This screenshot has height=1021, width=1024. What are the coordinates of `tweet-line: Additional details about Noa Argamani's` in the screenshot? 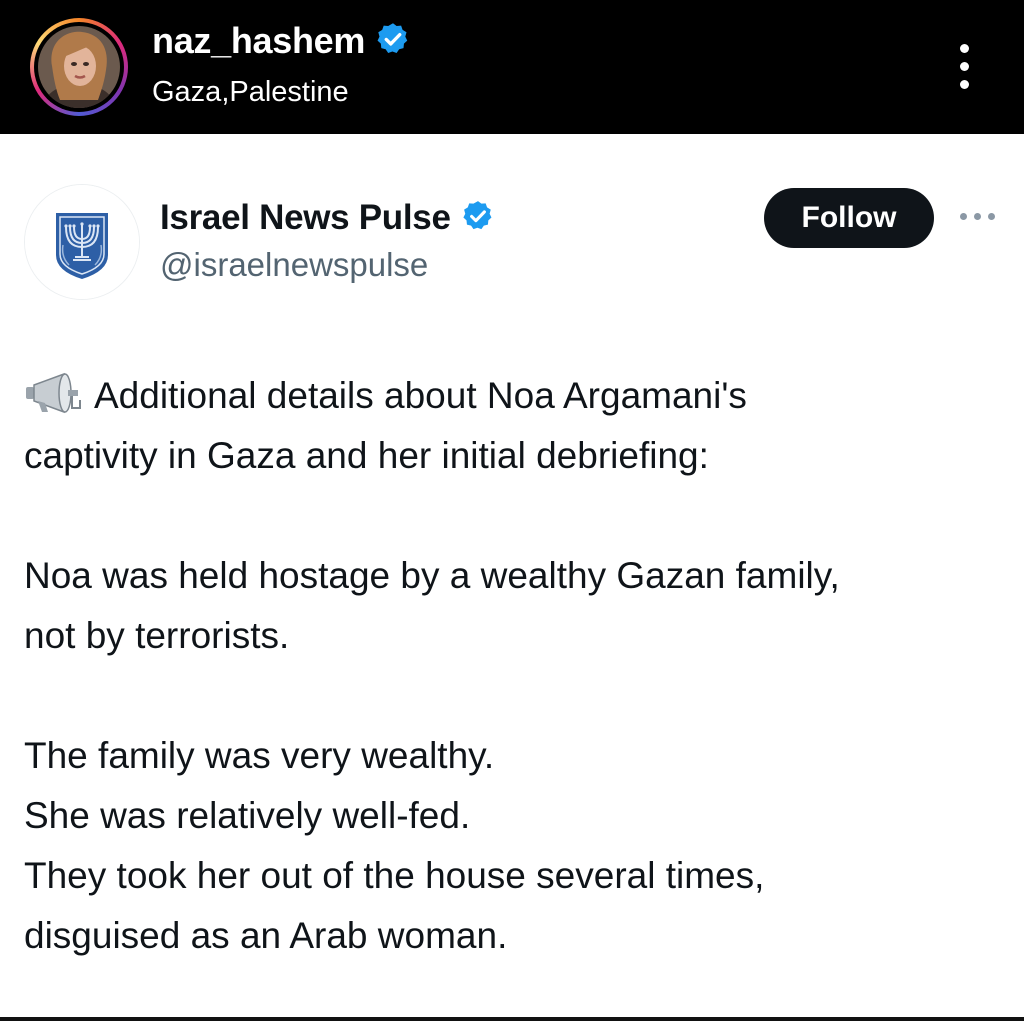 It's located at (514, 396).